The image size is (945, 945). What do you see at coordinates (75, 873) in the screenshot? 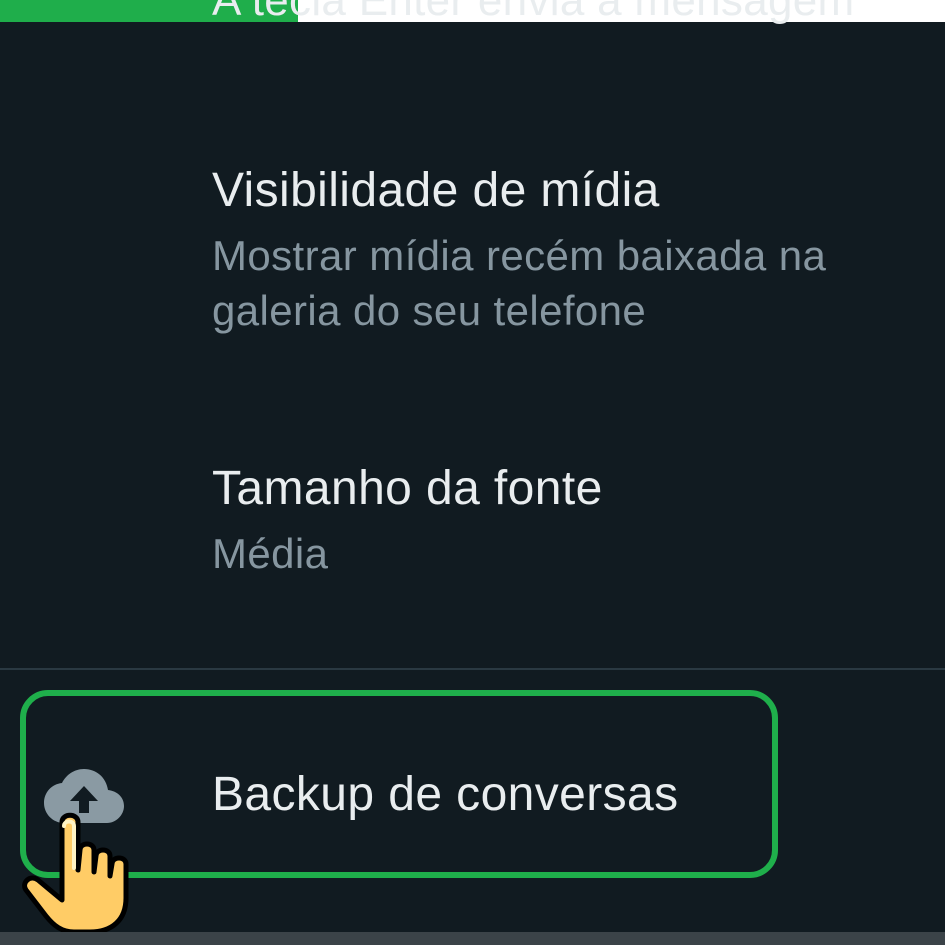
I see `hand-pointer-icon` at bounding box center [75, 873].